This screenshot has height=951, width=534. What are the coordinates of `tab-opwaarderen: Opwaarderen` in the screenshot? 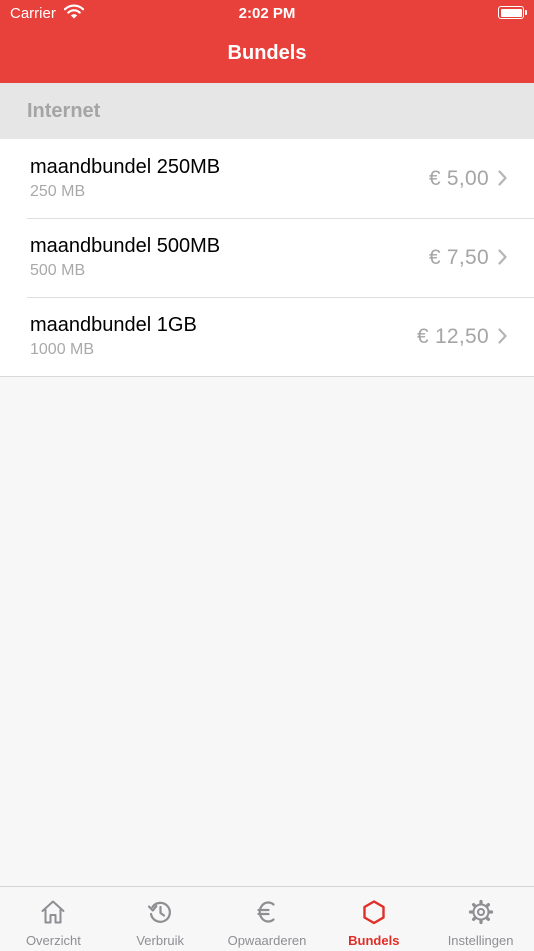 It's located at (267, 919).